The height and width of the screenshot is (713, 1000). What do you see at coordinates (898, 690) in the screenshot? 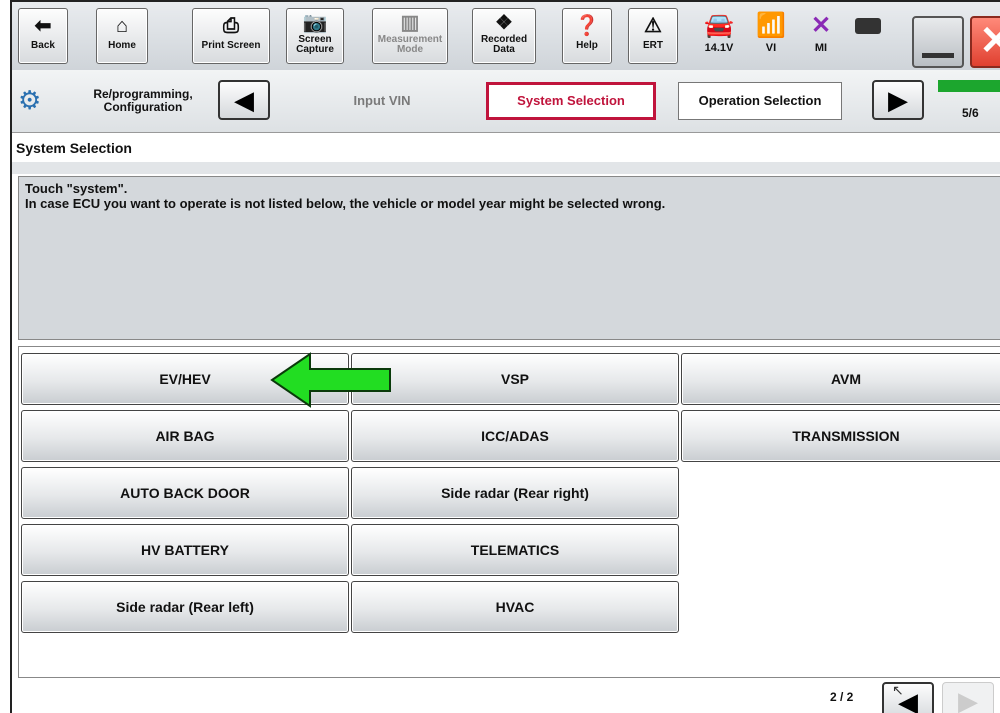
I see `mouse-cursor-icon: ↖` at bounding box center [898, 690].